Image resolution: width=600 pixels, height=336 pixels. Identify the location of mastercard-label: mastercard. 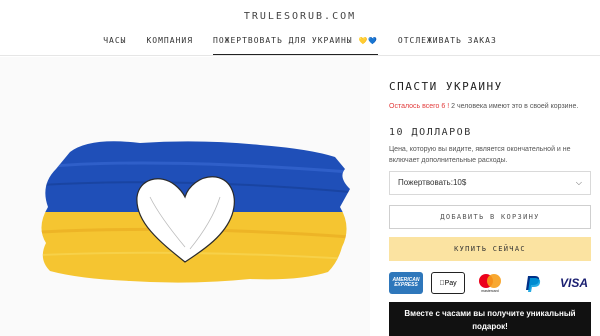
(490, 291).